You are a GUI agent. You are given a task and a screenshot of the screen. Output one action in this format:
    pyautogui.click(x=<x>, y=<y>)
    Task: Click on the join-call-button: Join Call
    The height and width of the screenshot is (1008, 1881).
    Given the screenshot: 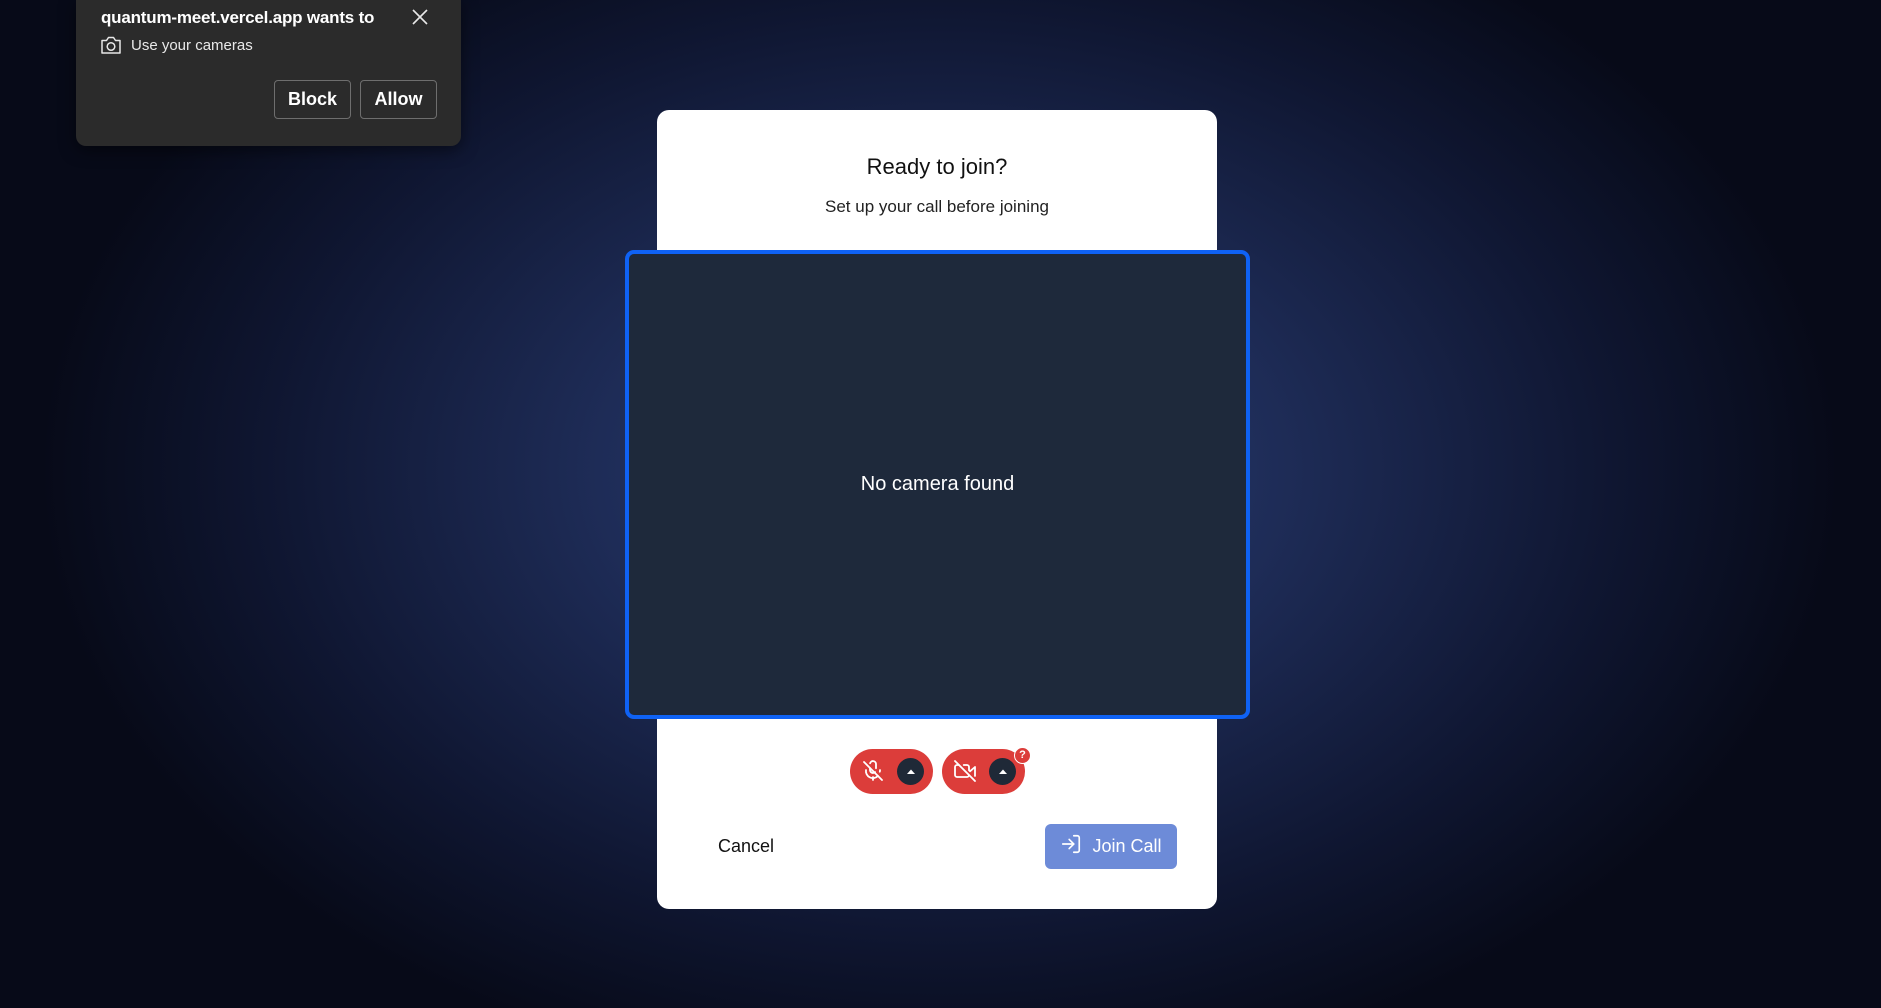 What is the action you would take?
    pyautogui.click(x=1111, y=846)
    